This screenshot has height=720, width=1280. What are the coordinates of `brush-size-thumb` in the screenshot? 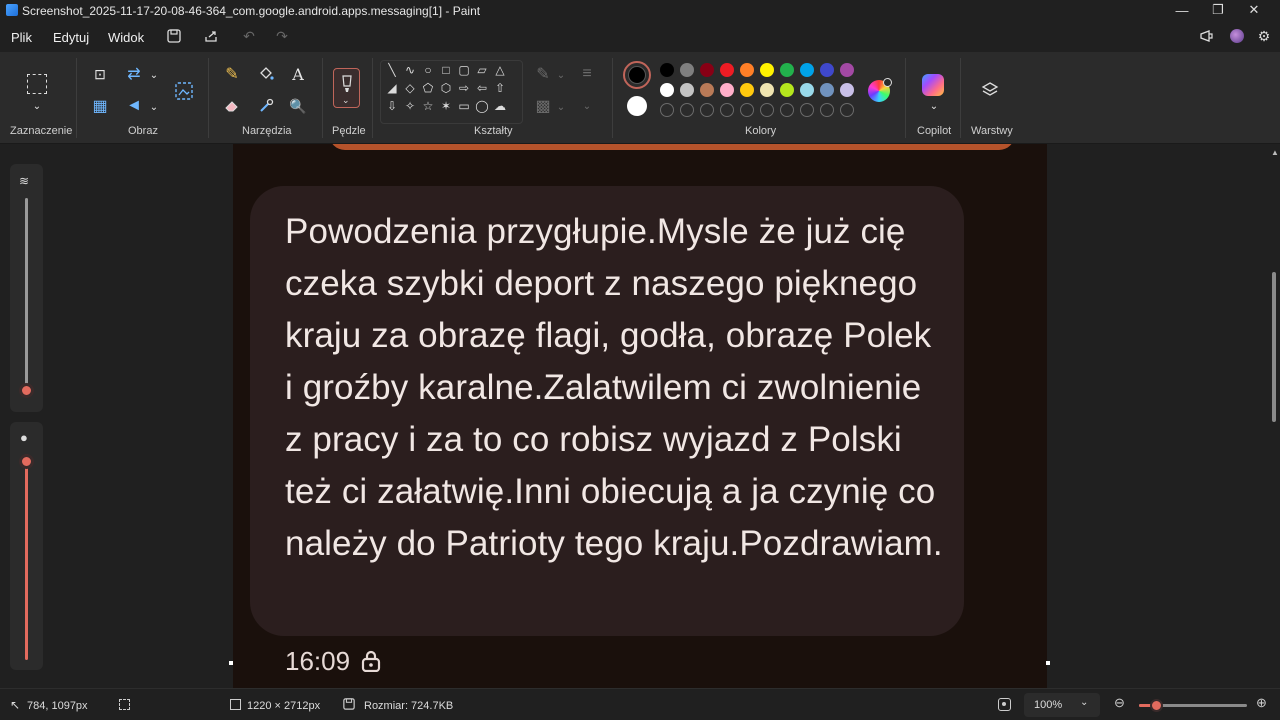 It's located at (26, 390).